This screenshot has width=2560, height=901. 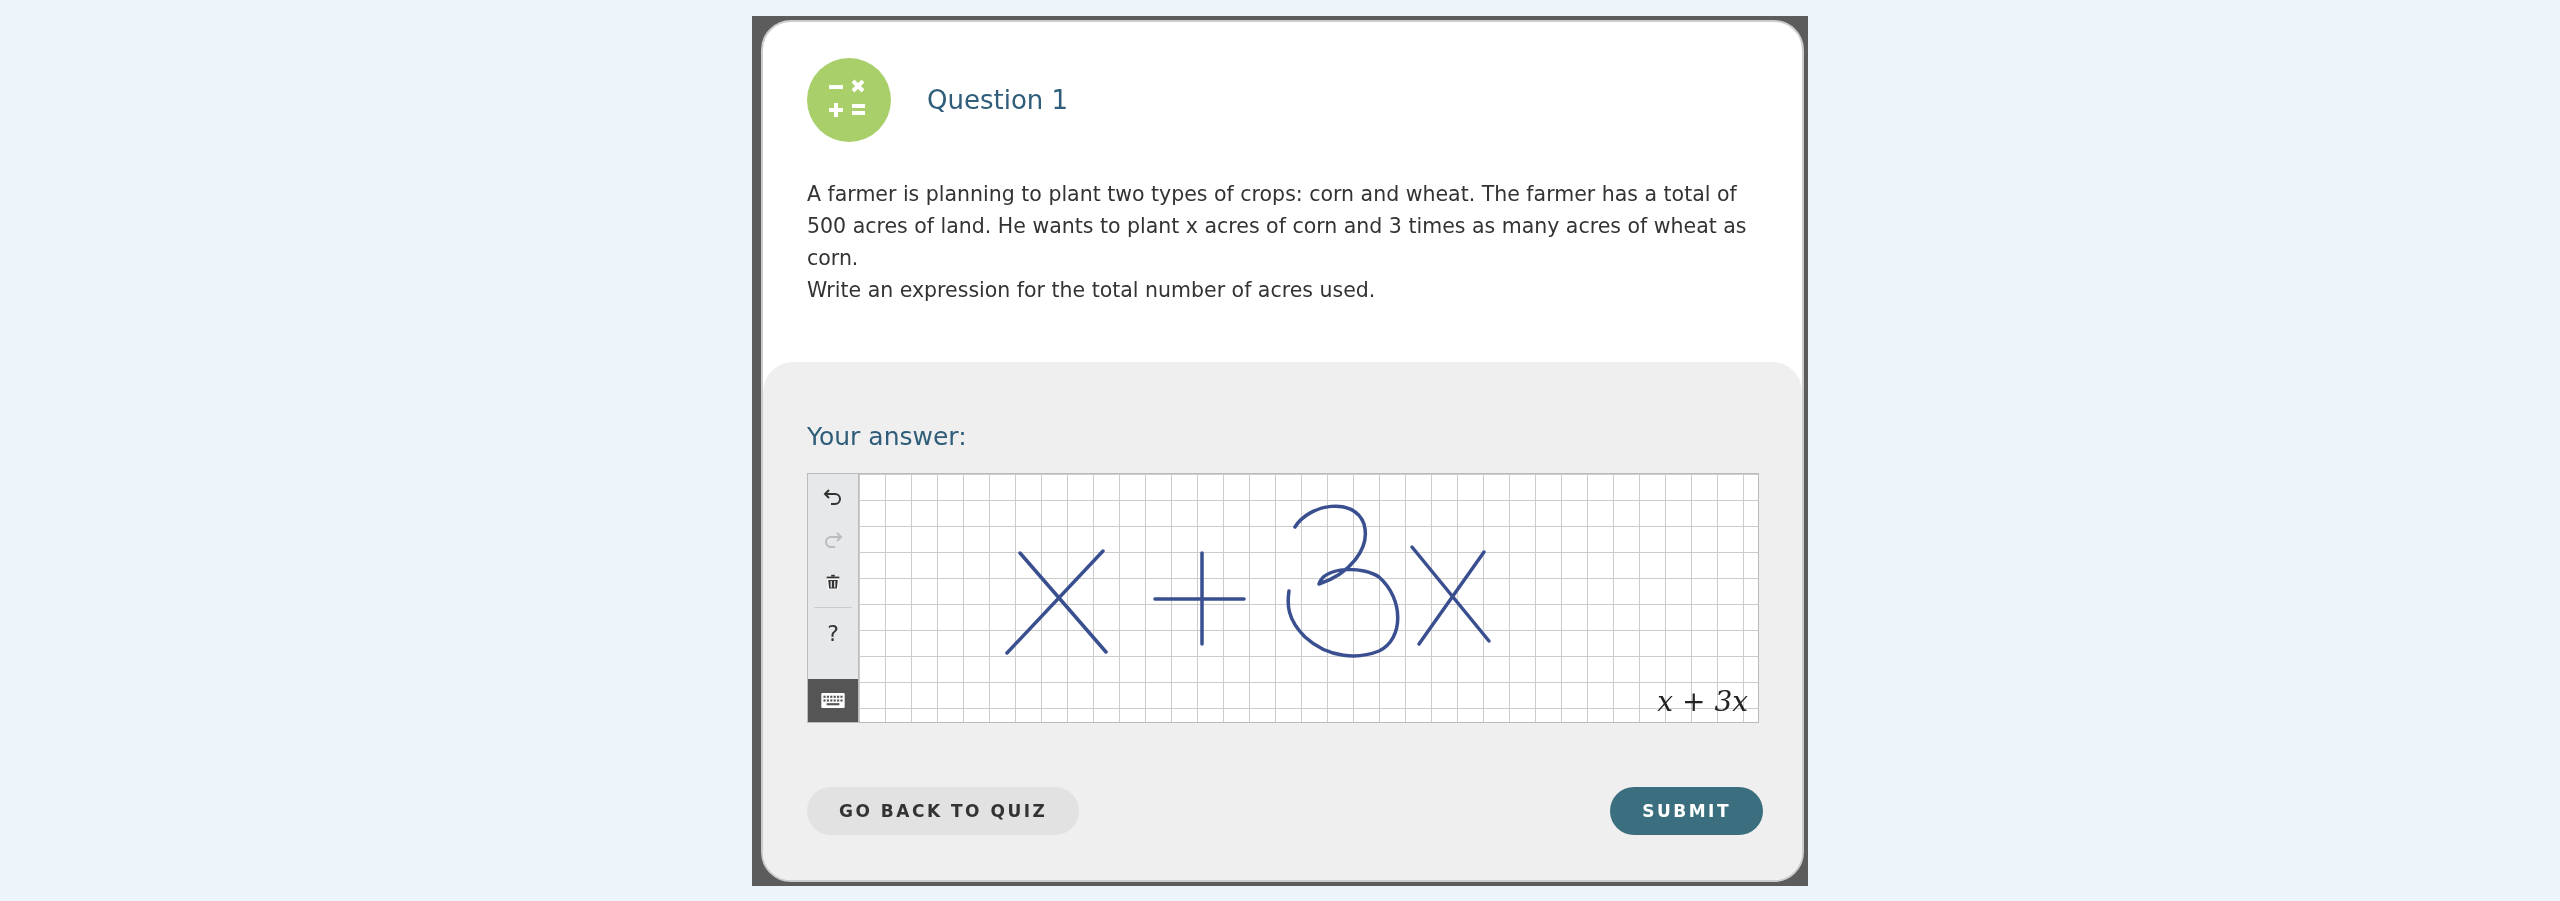 I want to click on question-title: Question 1, so click(x=998, y=100).